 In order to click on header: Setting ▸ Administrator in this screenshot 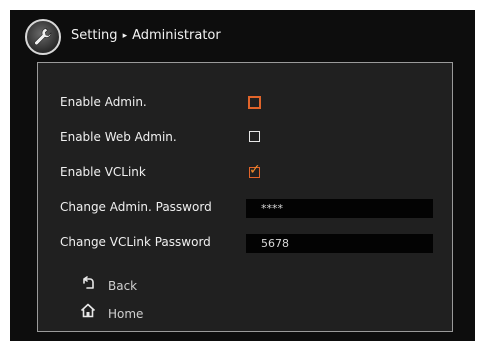, I will do `click(242, 36)`.